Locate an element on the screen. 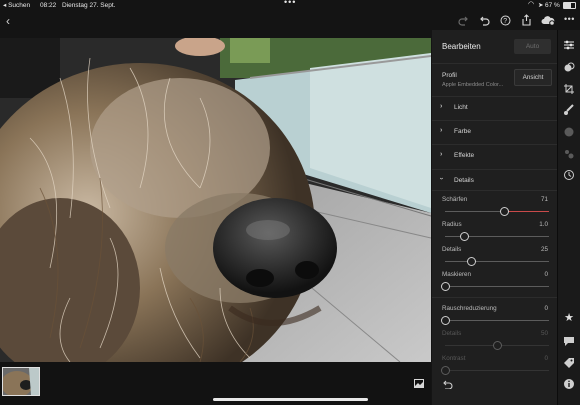 Image resolution: width=580 pixels, height=405 pixels. heal-icon is located at coordinates (569, 132).